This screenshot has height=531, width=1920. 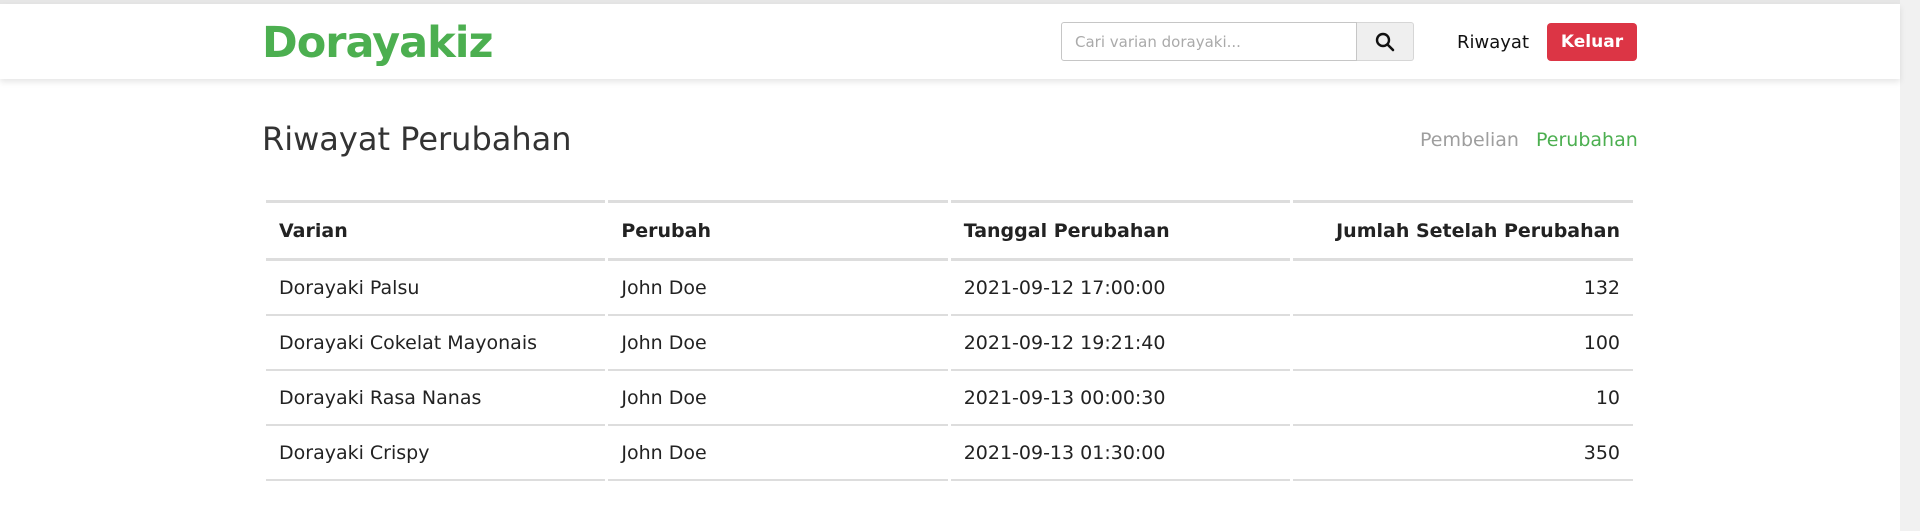 What do you see at coordinates (1910, 265) in the screenshot?
I see `scrollbar-track` at bounding box center [1910, 265].